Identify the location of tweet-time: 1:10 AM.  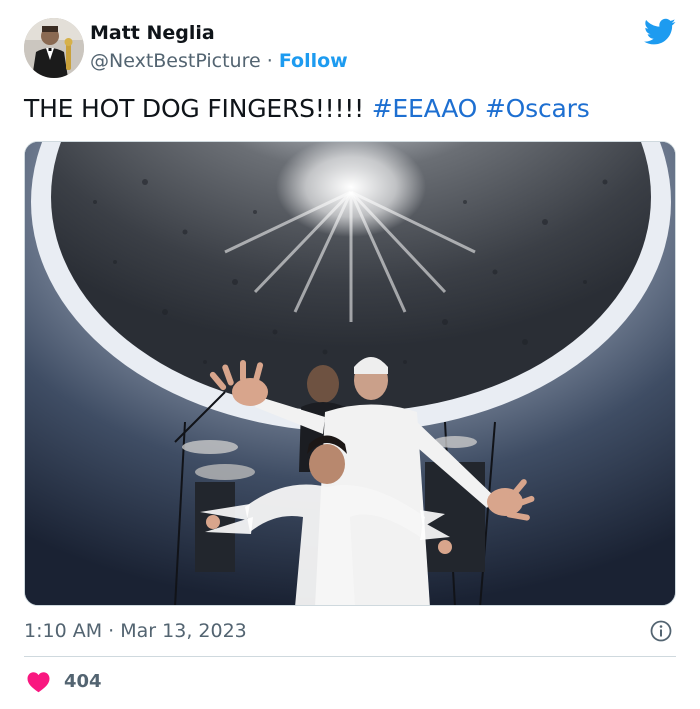
(63, 631).